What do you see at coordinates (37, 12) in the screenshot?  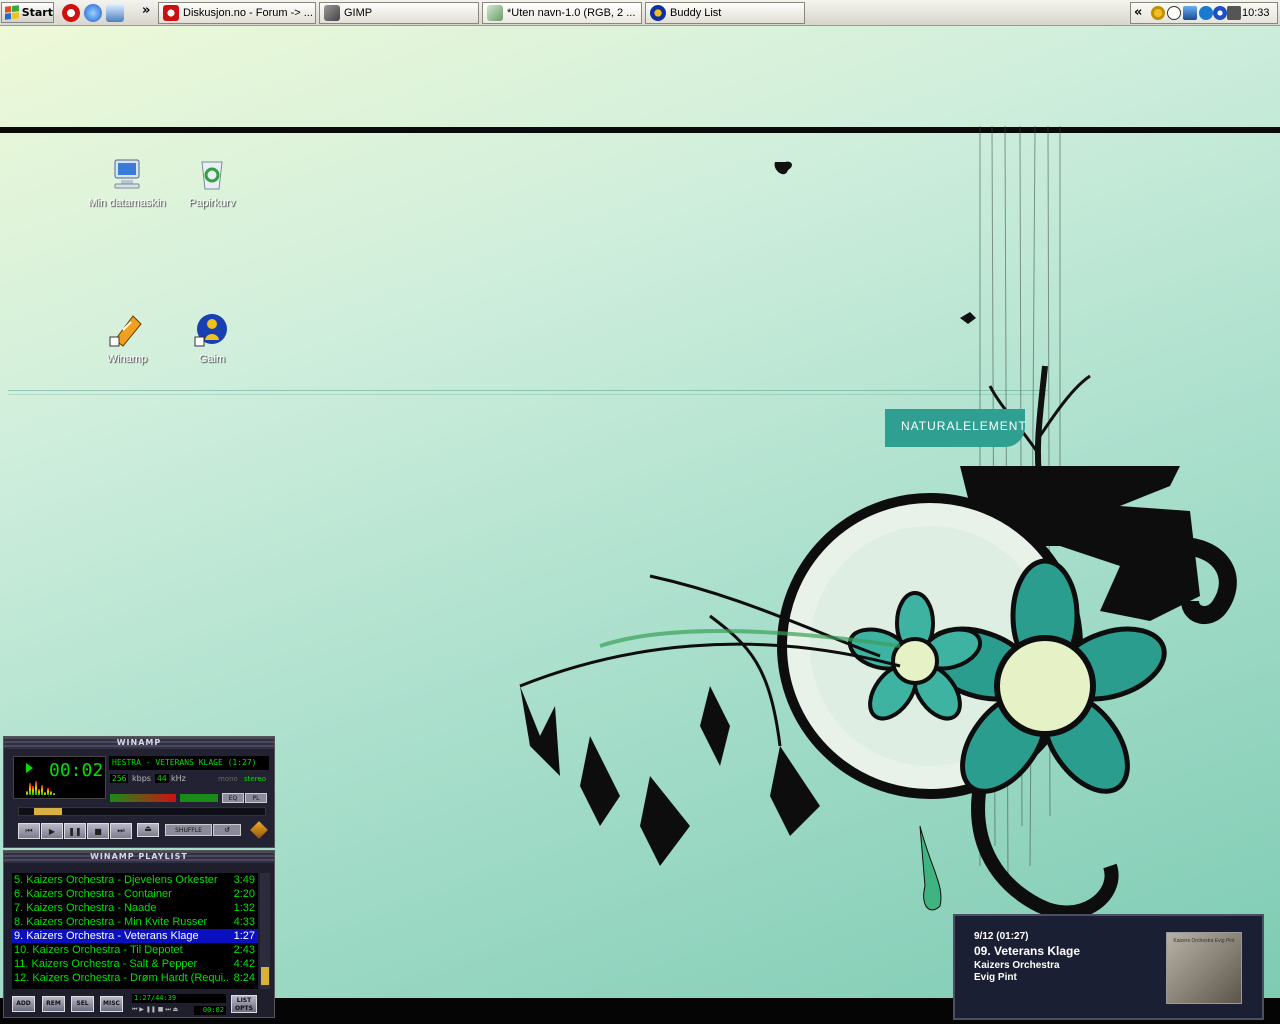 I see `start-label: Start` at bounding box center [37, 12].